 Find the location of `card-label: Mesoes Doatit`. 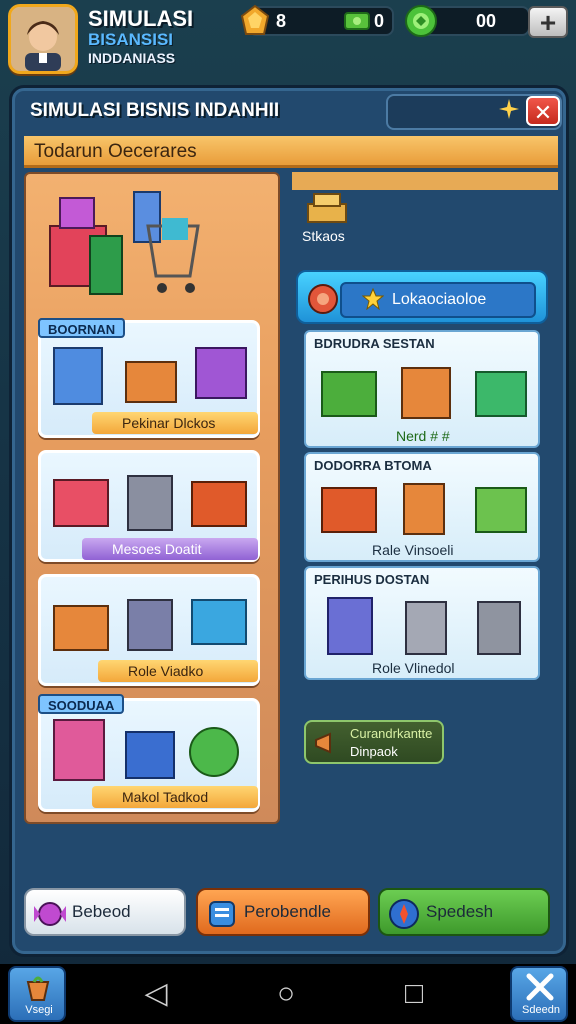

card-label: Mesoes Doatit is located at coordinates (170, 549).